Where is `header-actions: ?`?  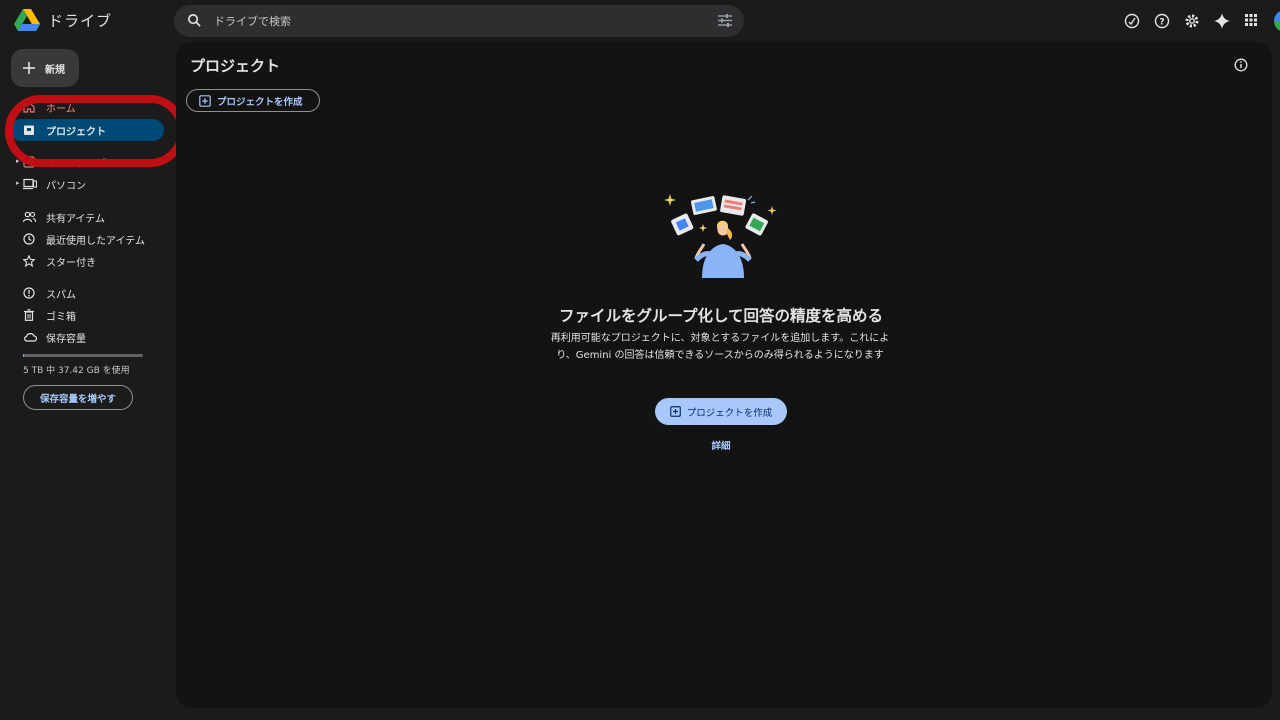
header-actions: ? is located at coordinates (1192, 21).